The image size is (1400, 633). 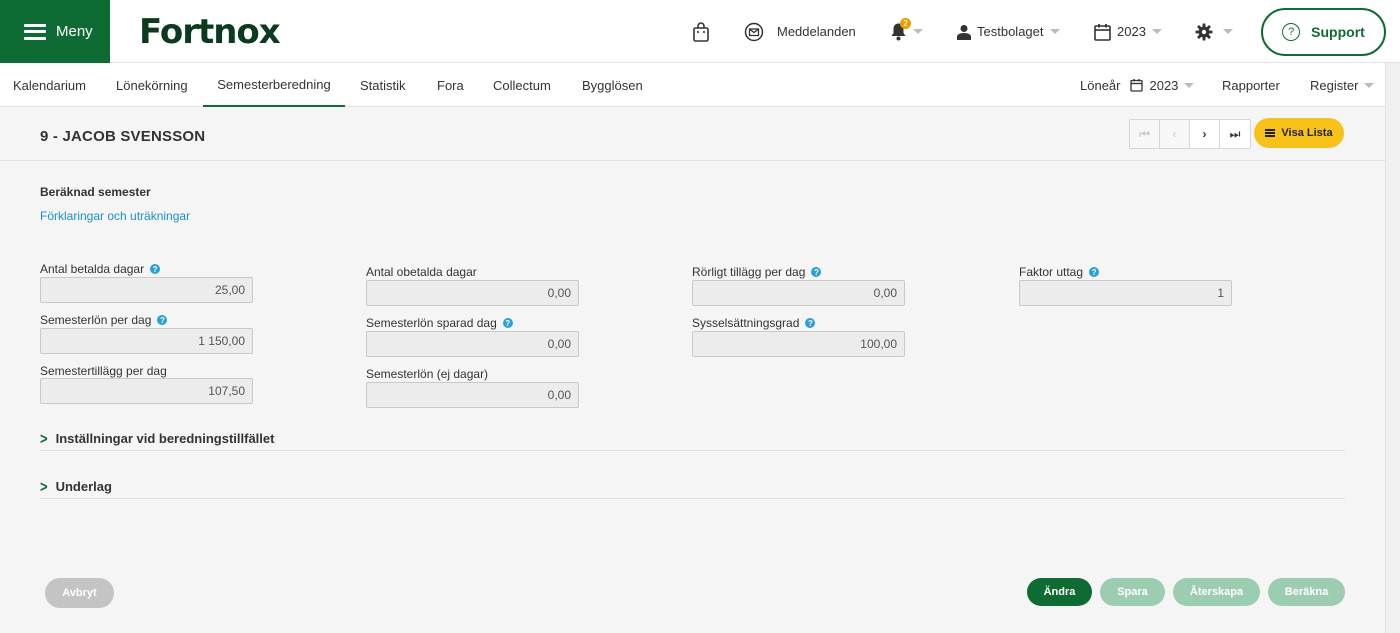 What do you see at coordinates (692, 134) in the screenshot?
I see `page-header: 9 - JACOB SVENSSON ⏮ ‹ › ⏭` at bounding box center [692, 134].